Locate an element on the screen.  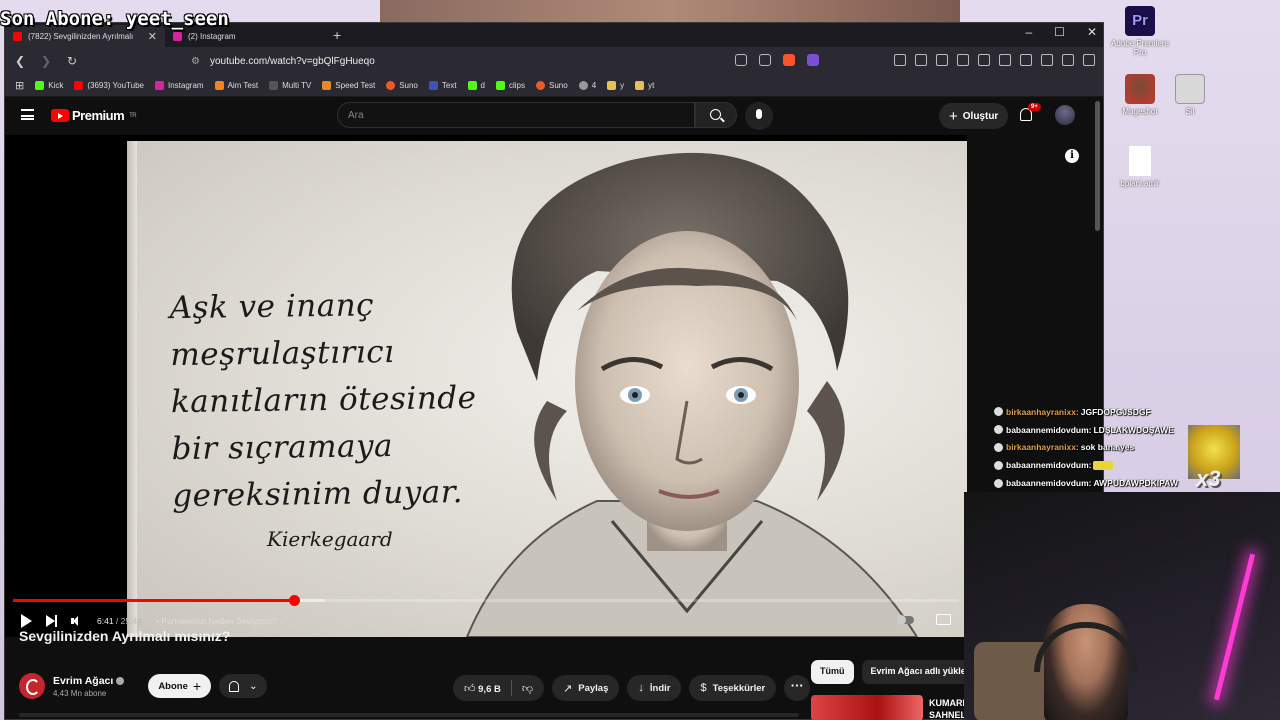
screenshot-icon is located at coordinates (942, 60).